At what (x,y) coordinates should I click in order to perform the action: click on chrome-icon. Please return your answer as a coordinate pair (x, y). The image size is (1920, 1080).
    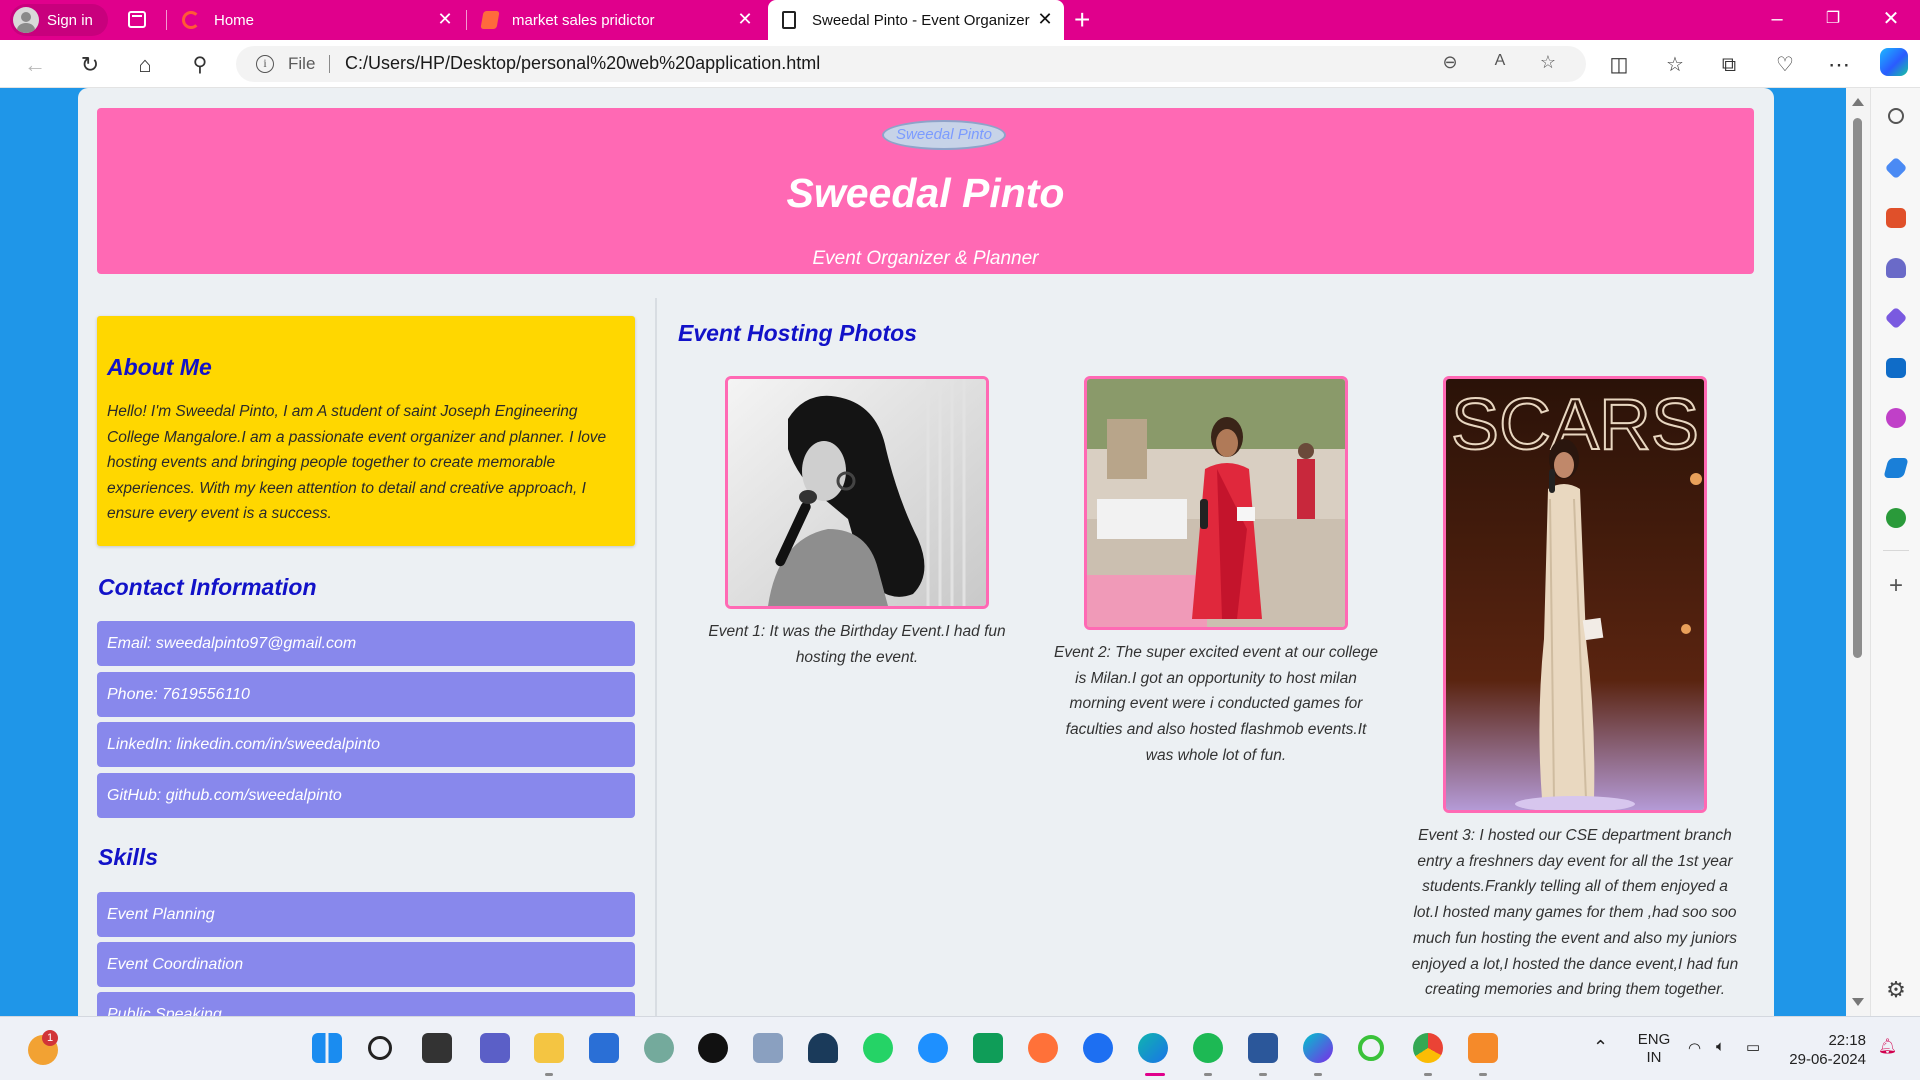
    Looking at the image, I should click on (1428, 1048).